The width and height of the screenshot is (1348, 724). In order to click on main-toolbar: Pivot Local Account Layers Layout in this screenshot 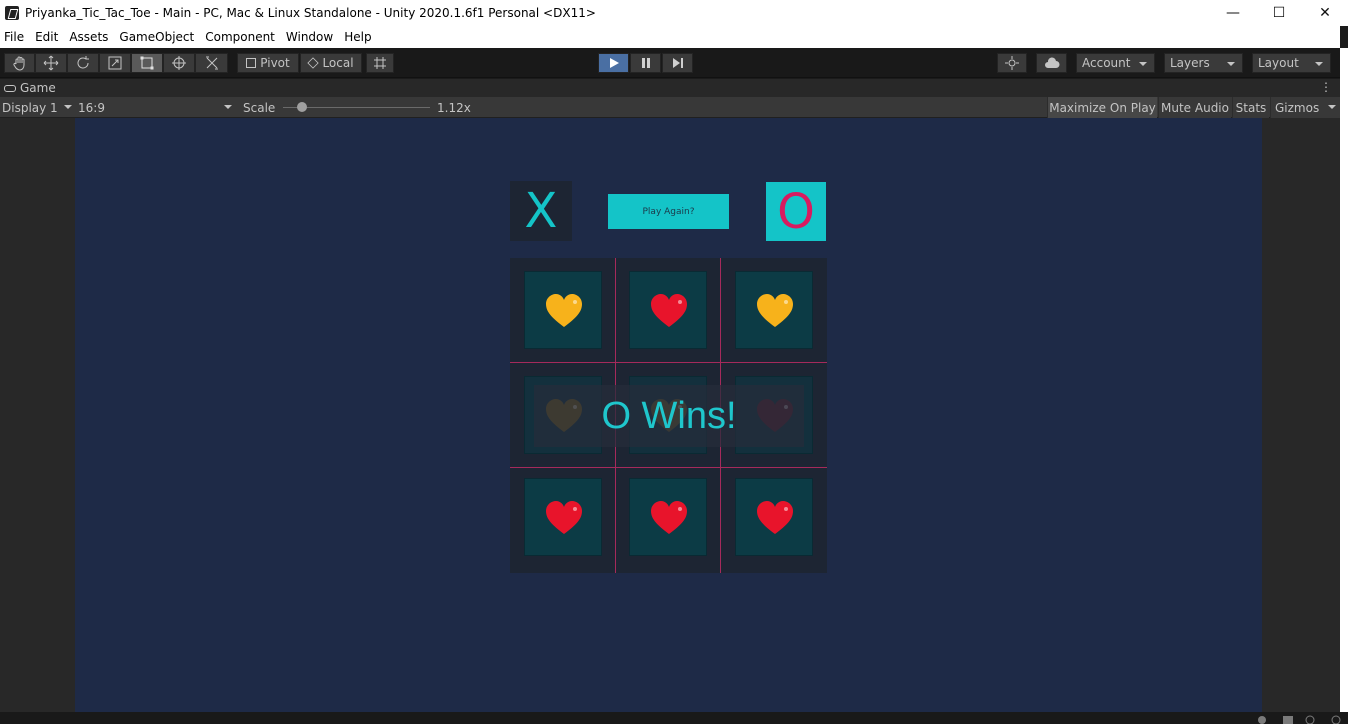, I will do `click(670, 63)`.